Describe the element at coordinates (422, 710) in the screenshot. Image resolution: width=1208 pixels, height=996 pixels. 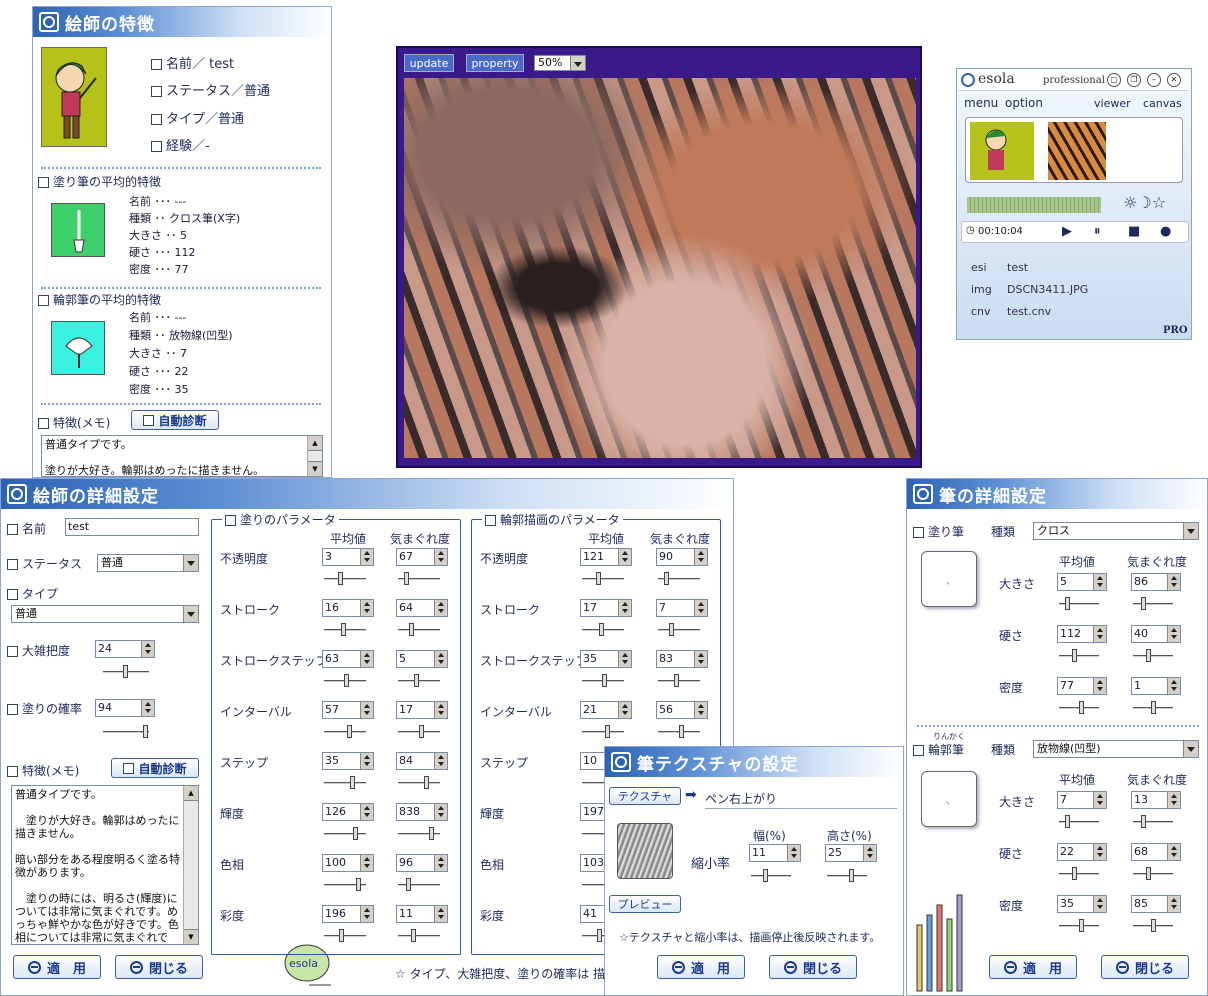
I see `param-whim-spinner: 17` at that location.